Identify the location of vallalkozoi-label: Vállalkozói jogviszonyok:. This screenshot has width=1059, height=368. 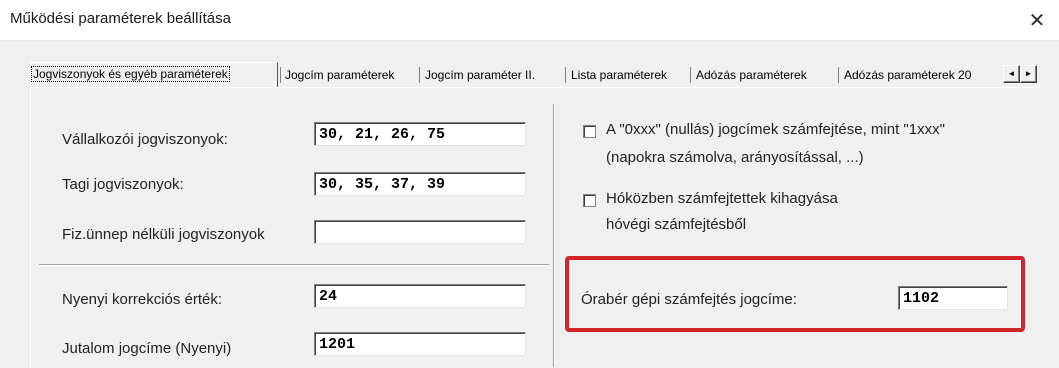
(145, 139).